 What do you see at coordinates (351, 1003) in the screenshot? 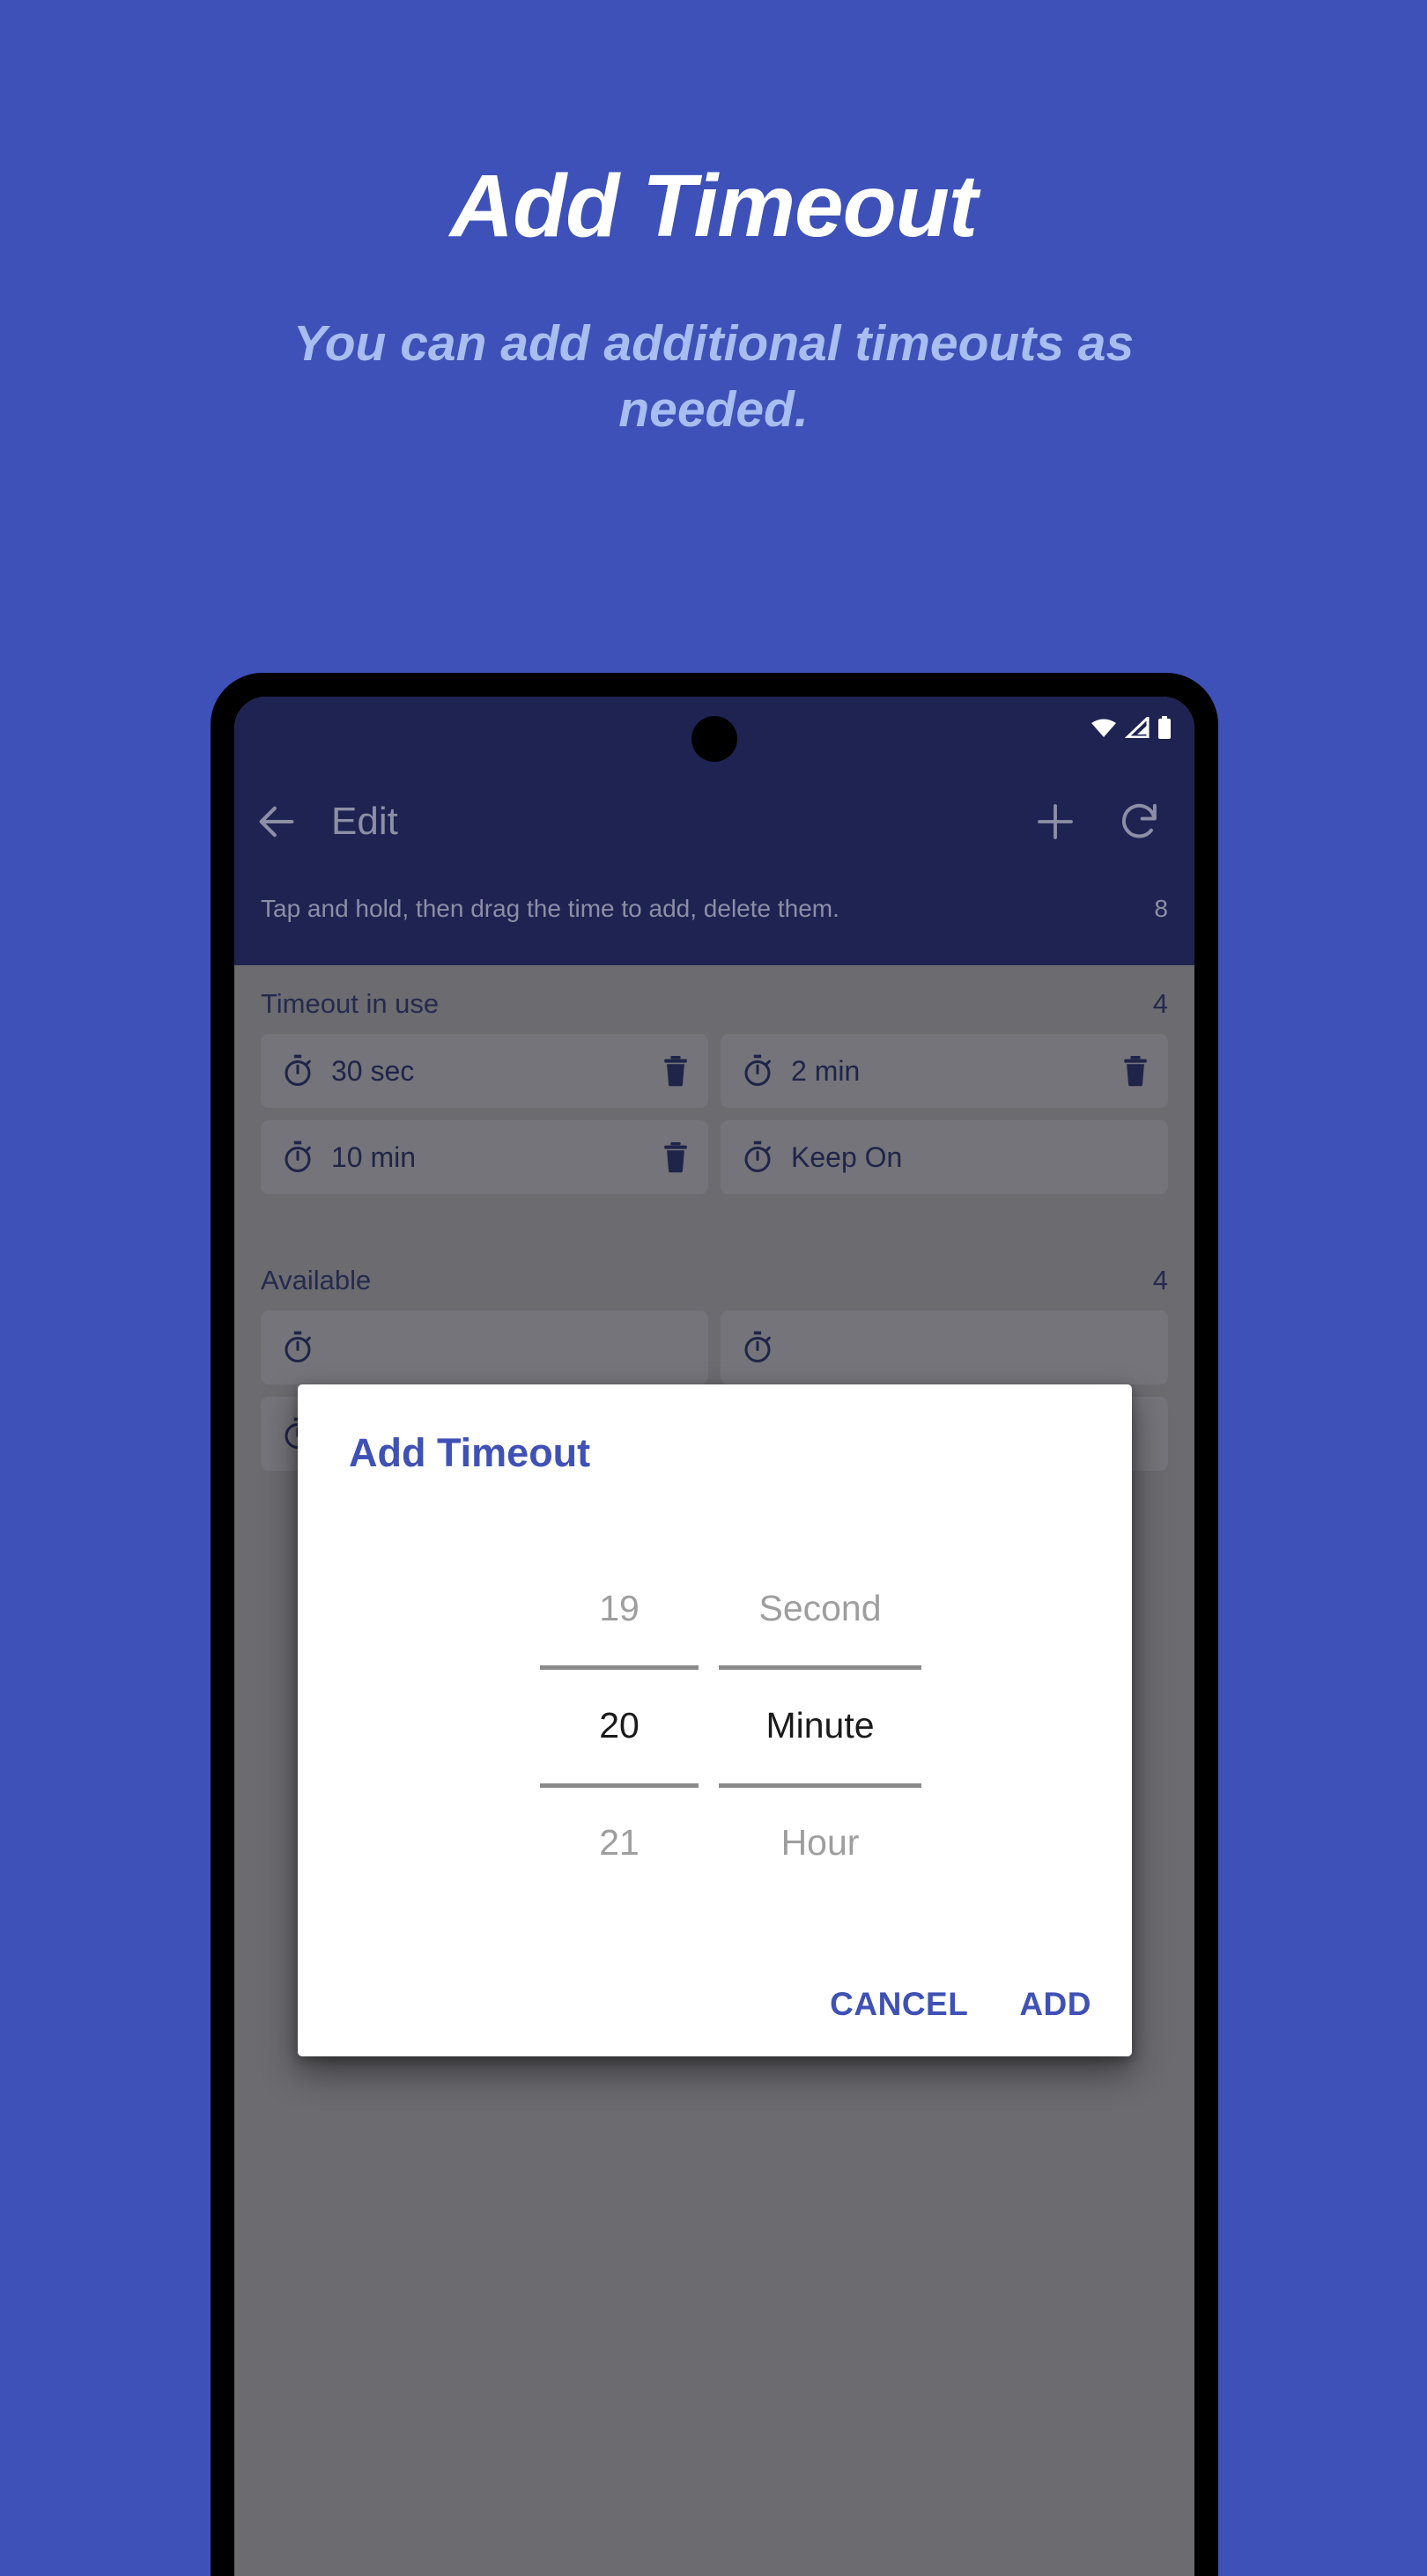
I see `in-use-label: Timeout in use` at bounding box center [351, 1003].